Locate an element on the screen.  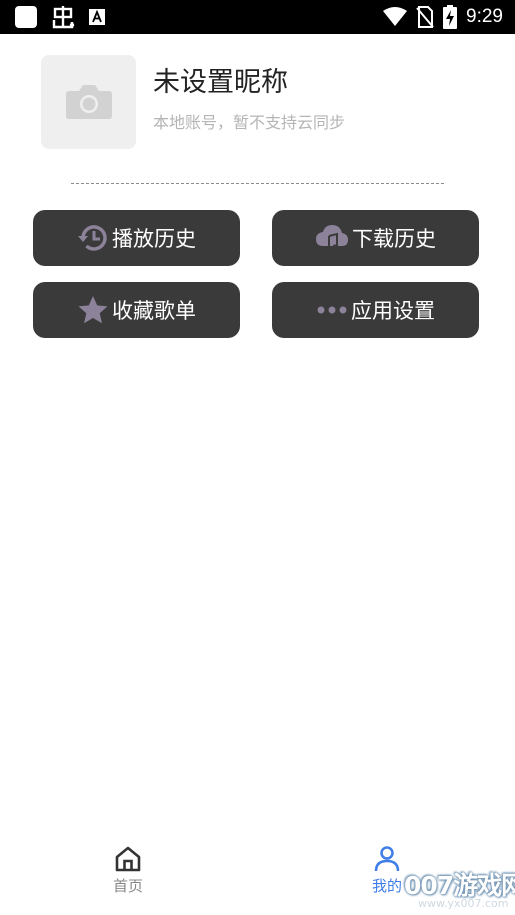
bug-icon is located at coordinates (63, 17).